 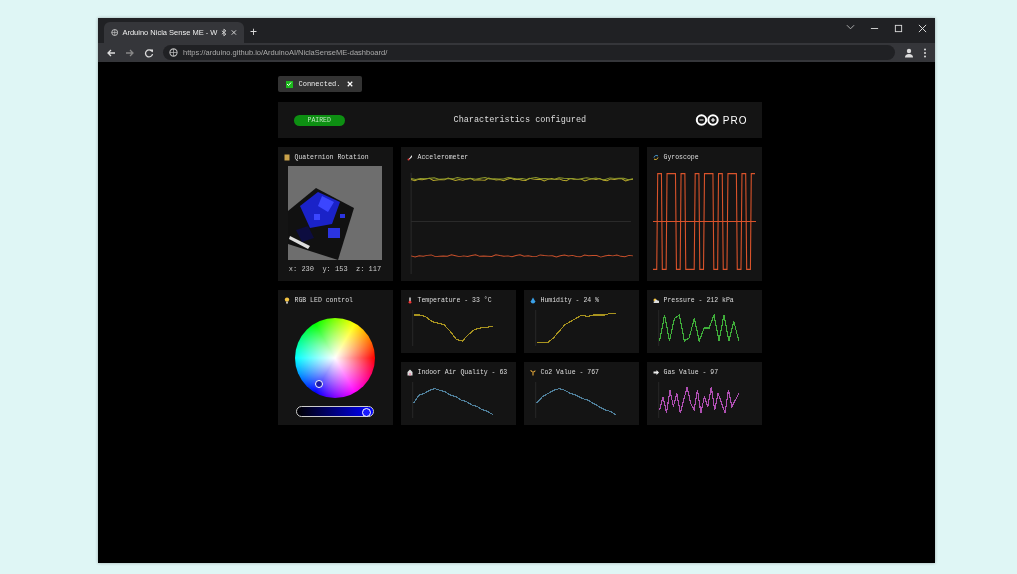 I want to click on cloud-icon, so click(x=655, y=300).